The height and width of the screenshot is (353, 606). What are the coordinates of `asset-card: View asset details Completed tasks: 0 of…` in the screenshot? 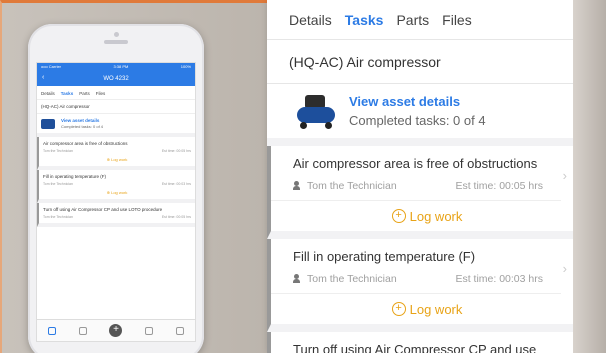 It's located at (420, 115).